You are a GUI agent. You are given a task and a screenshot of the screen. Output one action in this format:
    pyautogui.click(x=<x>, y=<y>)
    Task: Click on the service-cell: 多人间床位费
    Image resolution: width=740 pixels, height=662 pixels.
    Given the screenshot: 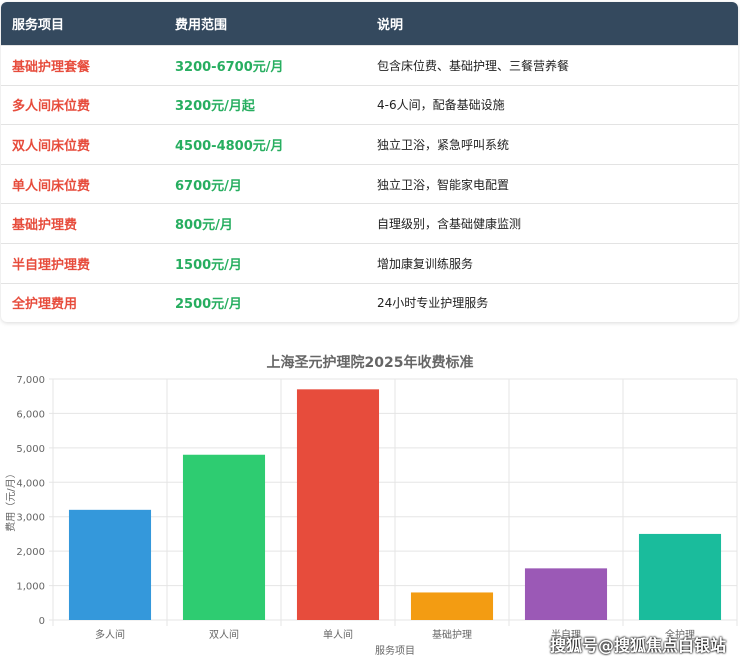 What is the action you would take?
    pyautogui.click(x=51, y=107)
    